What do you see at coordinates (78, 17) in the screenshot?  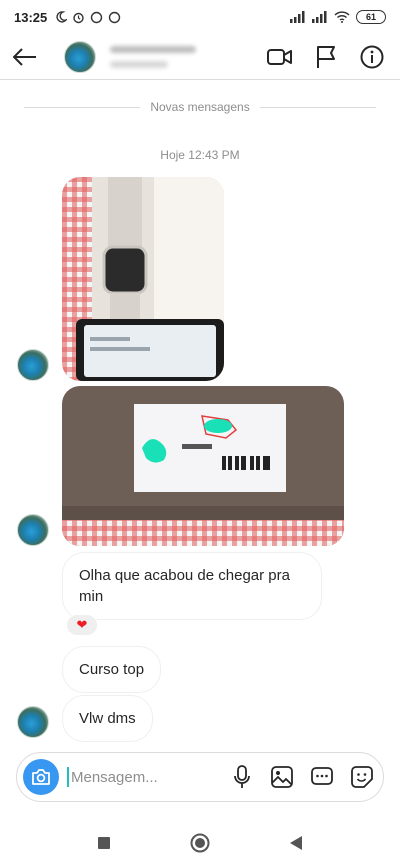 I see `alarm-icon` at bounding box center [78, 17].